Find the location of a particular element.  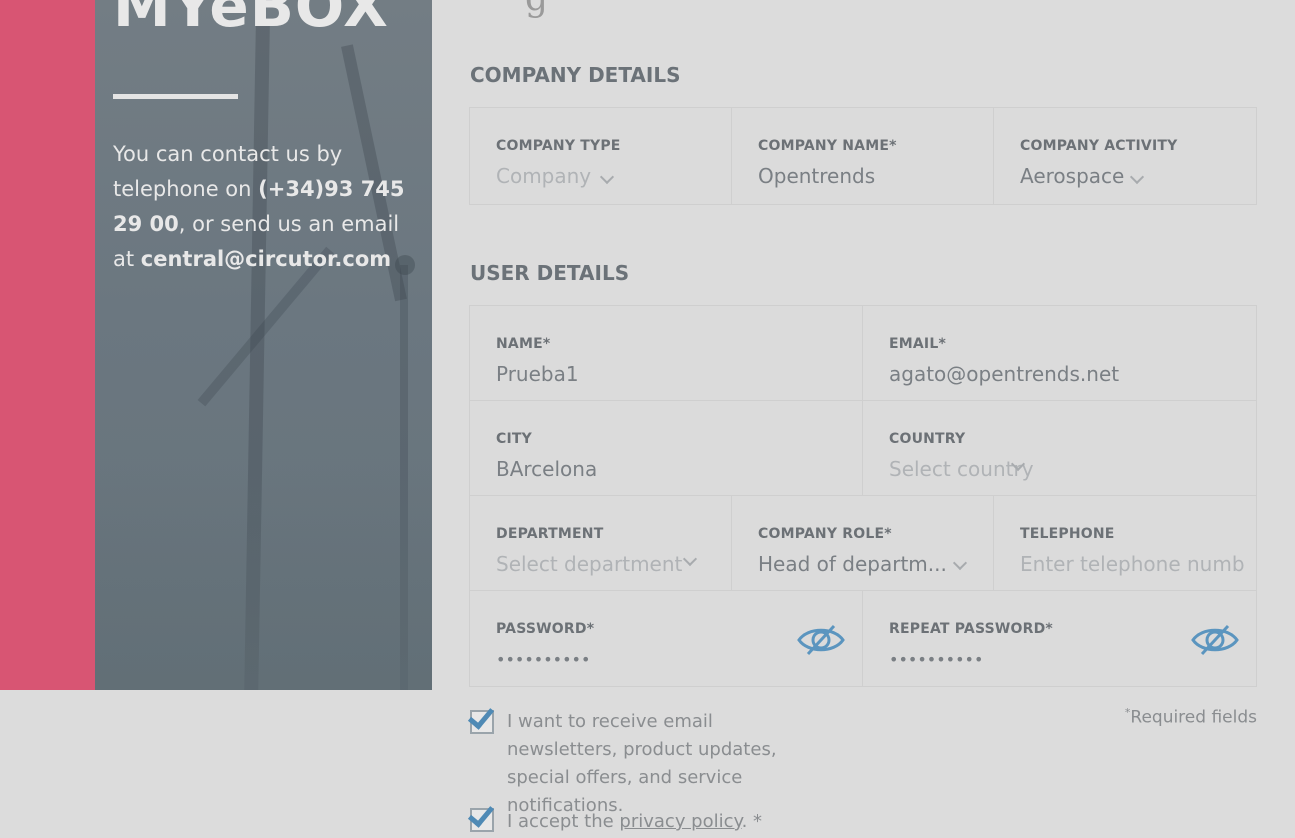

country-select: COUNTRY Select country is located at coordinates (1059, 448).